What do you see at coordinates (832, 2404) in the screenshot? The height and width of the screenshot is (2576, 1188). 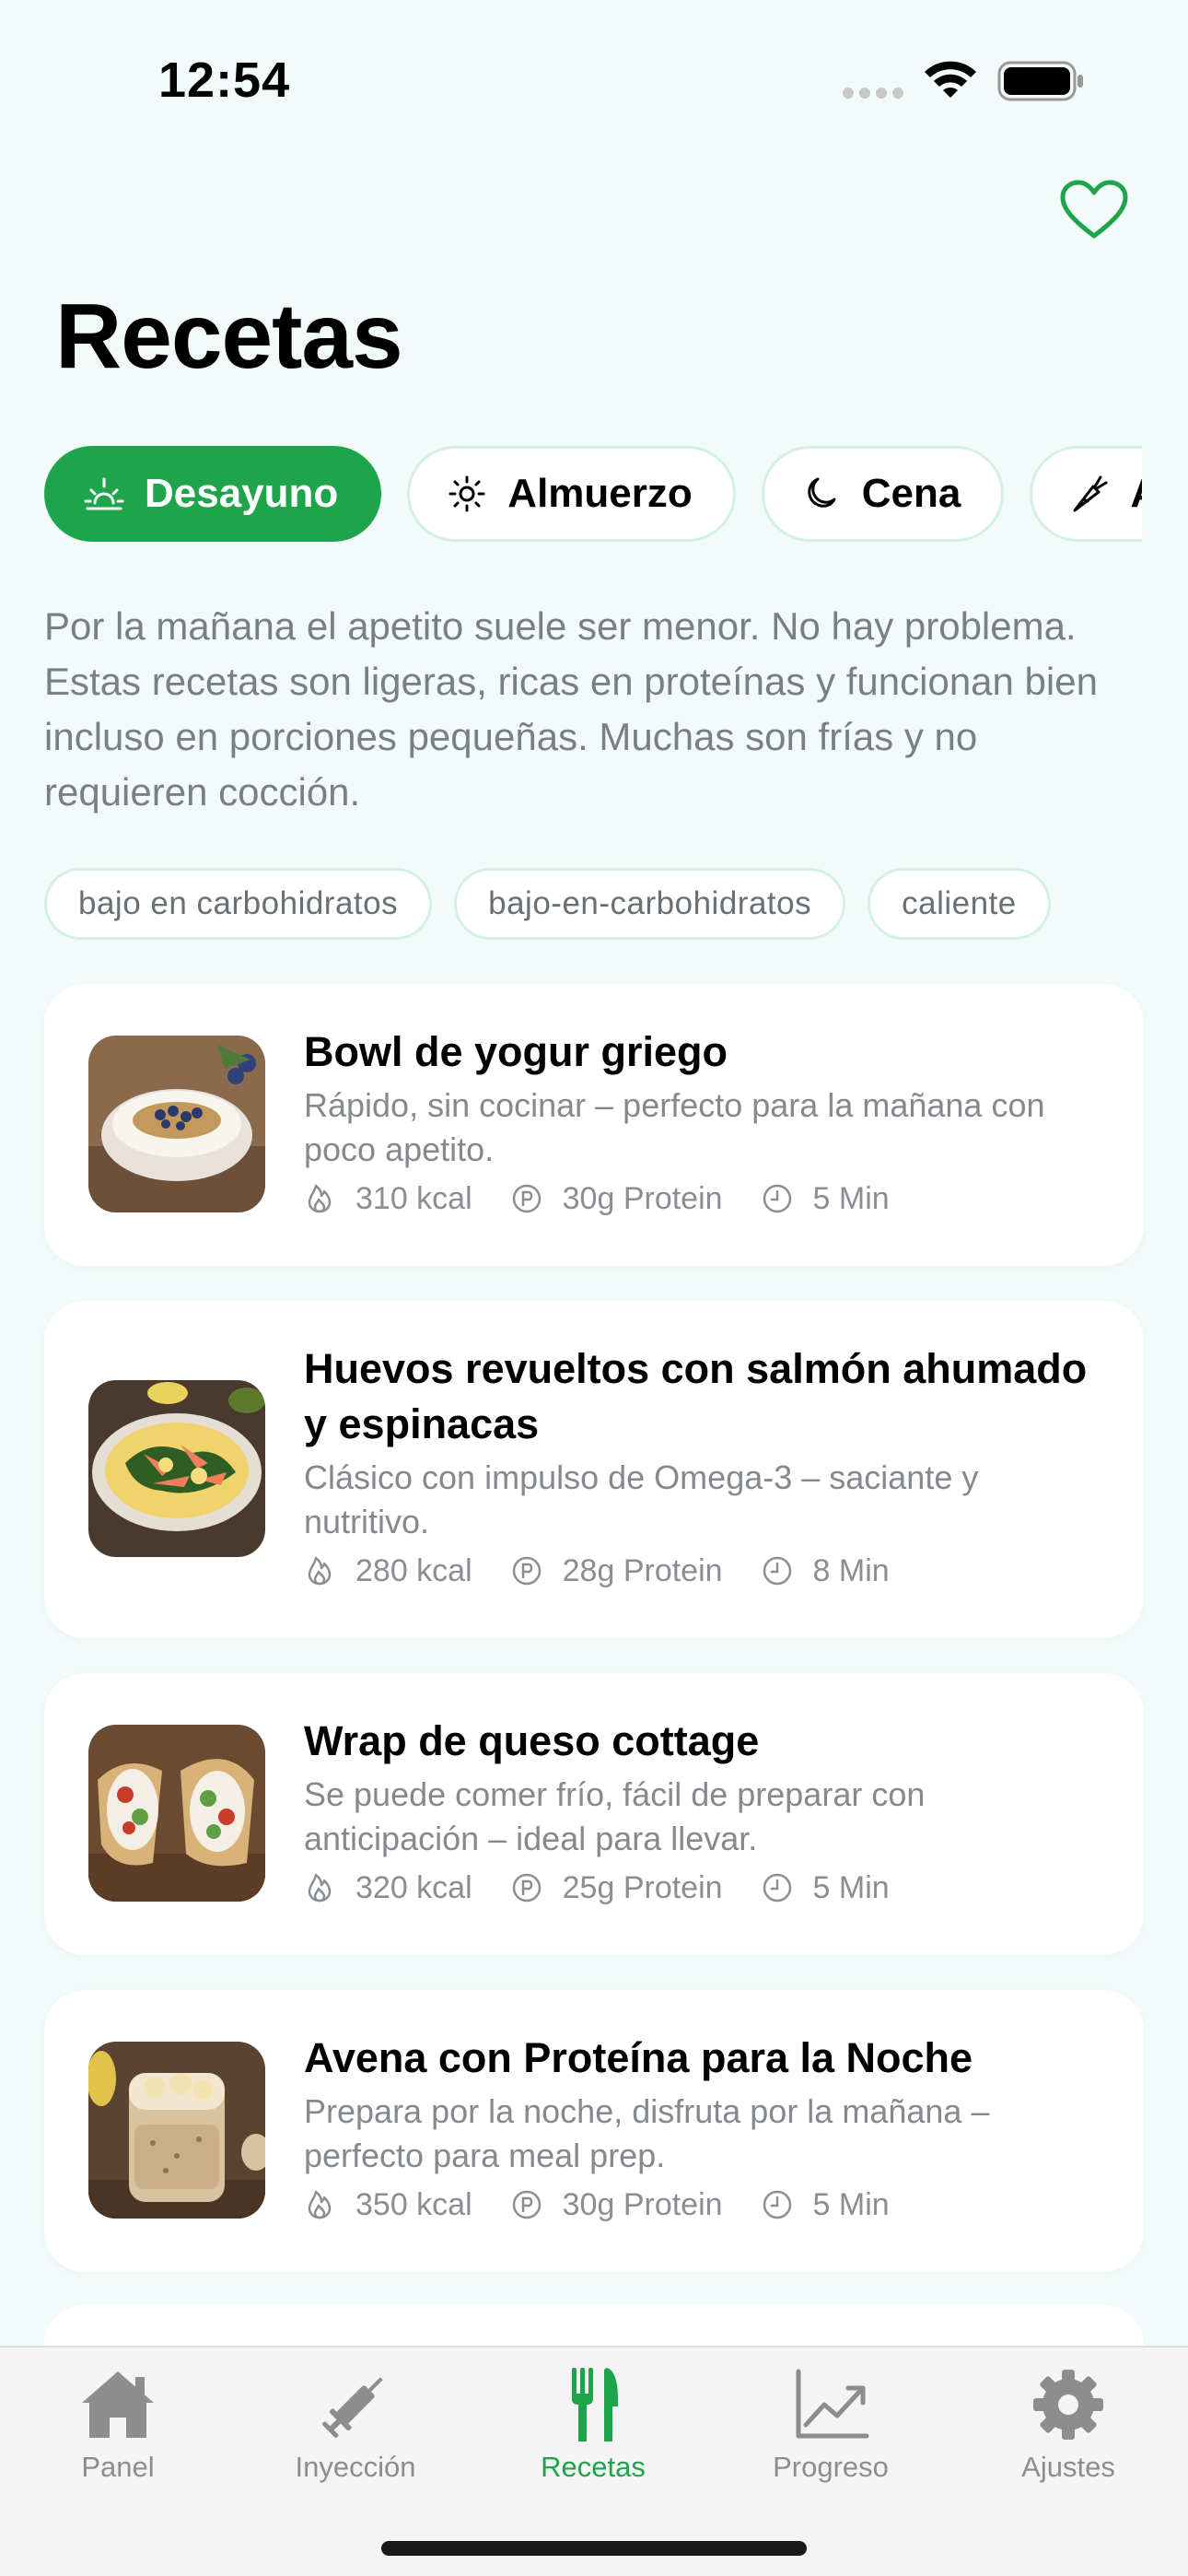 I see `chart-icon` at bounding box center [832, 2404].